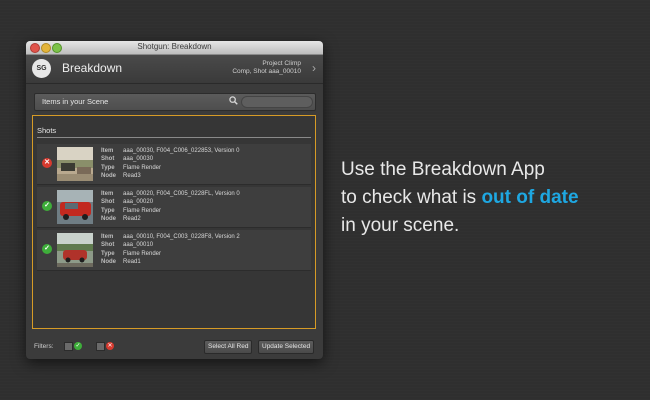 This screenshot has width=650, height=400. Describe the element at coordinates (110, 346) in the screenshot. I see `filter-bad-icon: ✕` at that location.